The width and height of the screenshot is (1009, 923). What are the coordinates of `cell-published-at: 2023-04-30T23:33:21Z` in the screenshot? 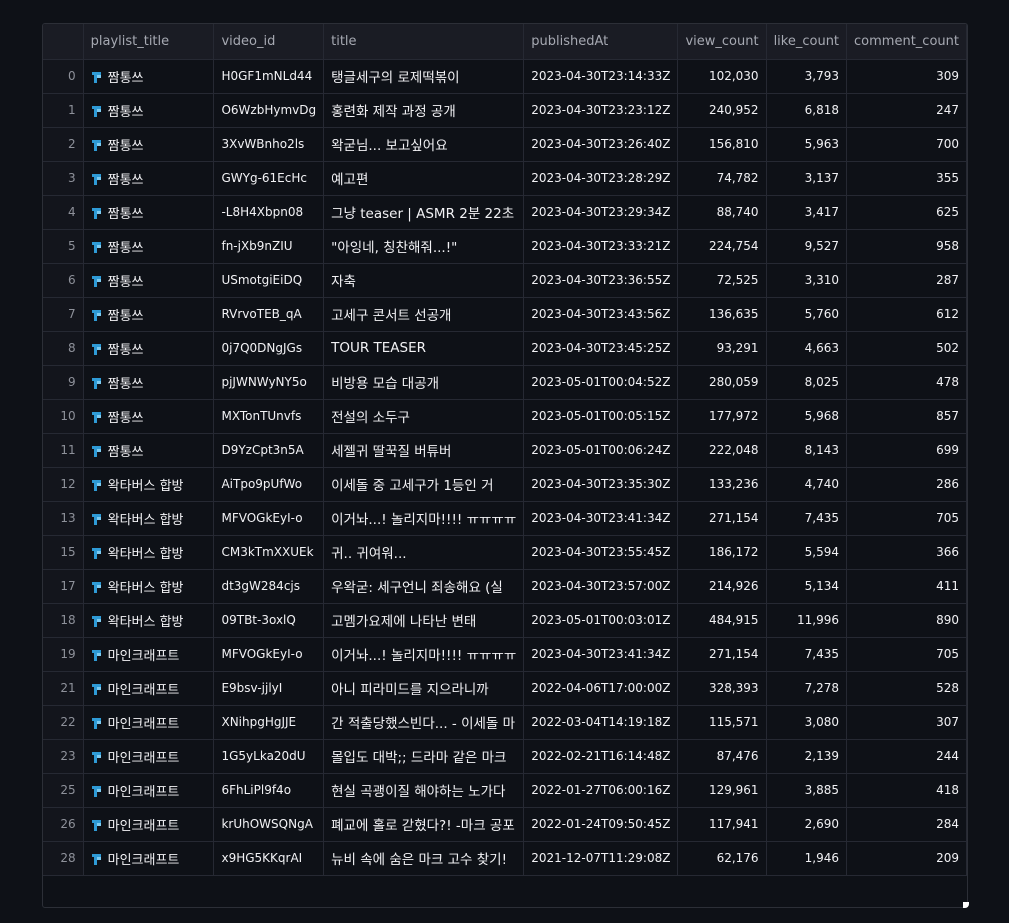 It's located at (601, 246).